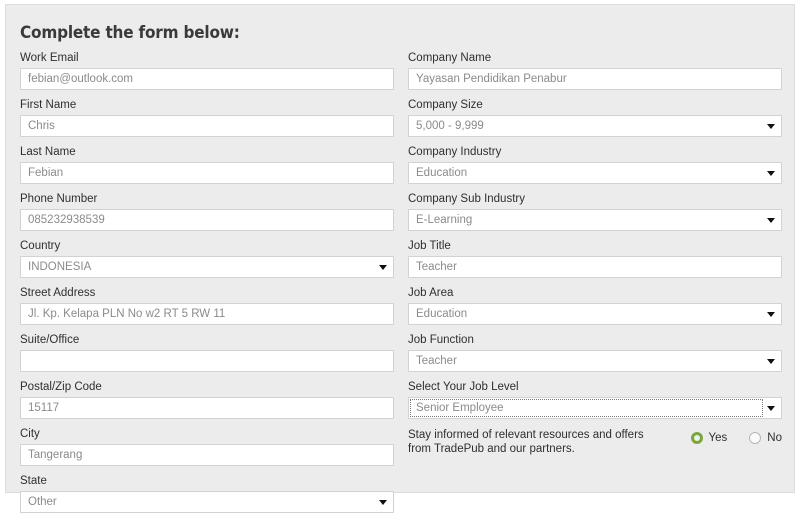 The width and height of the screenshot is (800, 522). I want to click on field-company-name: Company Name Yayasan Pendidikan Penabur, so click(595, 71).